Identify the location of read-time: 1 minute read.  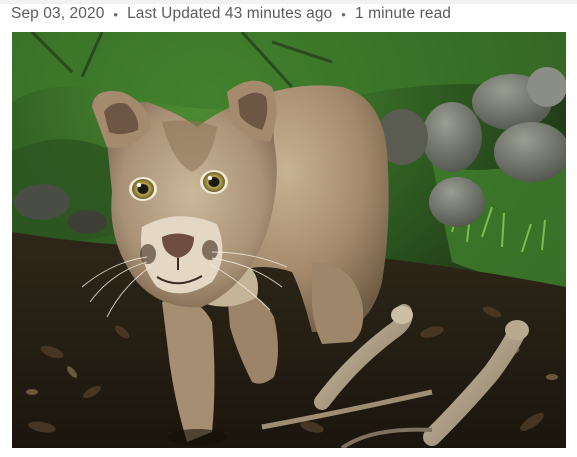
(403, 13).